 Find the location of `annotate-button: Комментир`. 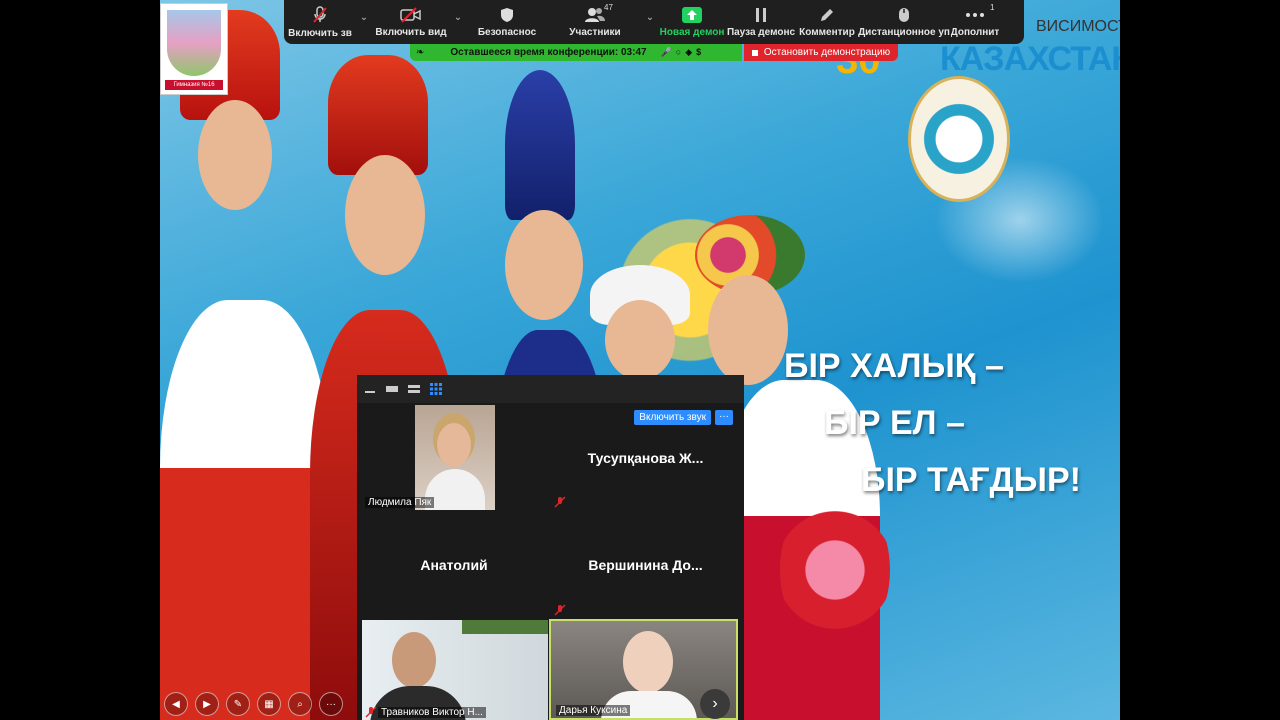

annotate-button: Комментир is located at coordinates (827, 19).